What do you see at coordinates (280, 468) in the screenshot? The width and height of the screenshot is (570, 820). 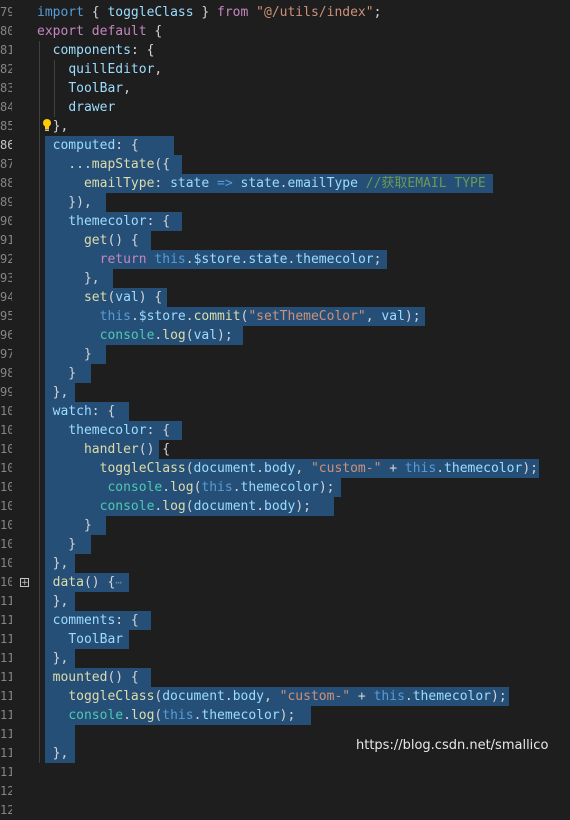 I see `code-token: body` at bounding box center [280, 468].